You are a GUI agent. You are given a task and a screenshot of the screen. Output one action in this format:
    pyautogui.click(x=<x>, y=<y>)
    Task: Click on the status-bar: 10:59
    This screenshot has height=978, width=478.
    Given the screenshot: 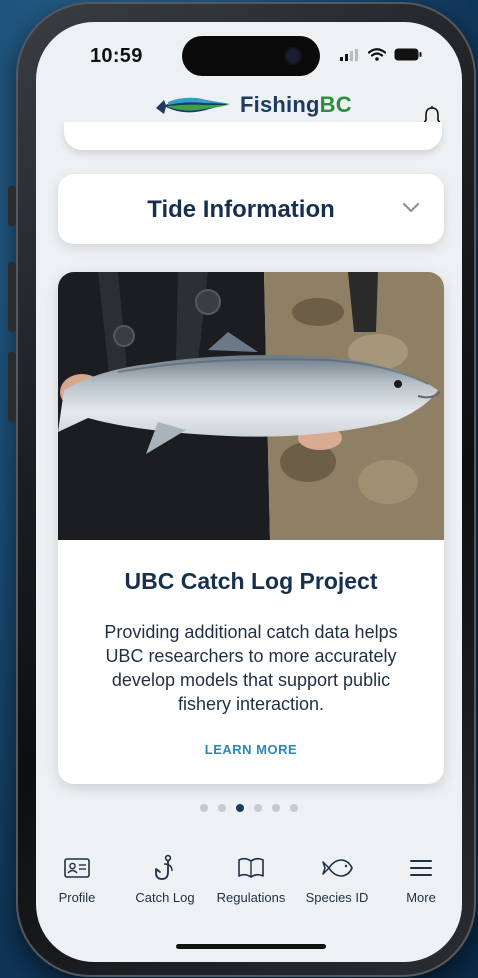 What is the action you would take?
    pyautogui.click(x=249, y=51)
    